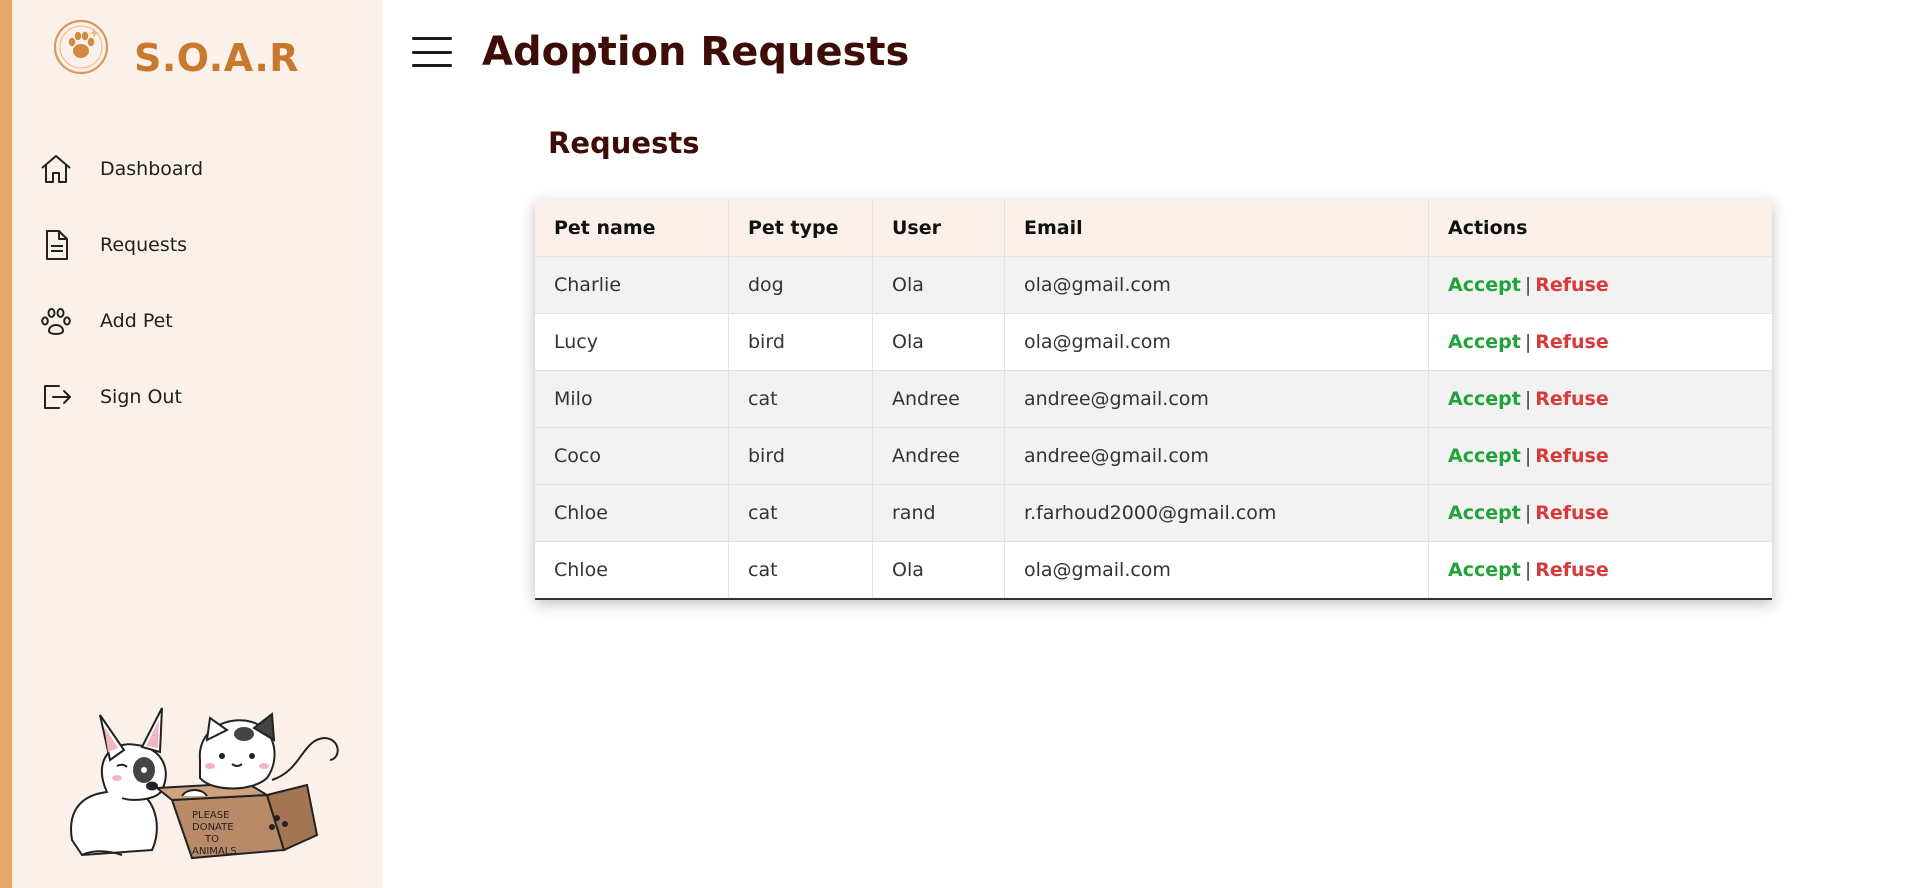 The height and width of the screenshot is (888, 1920). Describe the element at coordinates (56, 397) in the screenshot. I see `sign-out-icon` at that location.